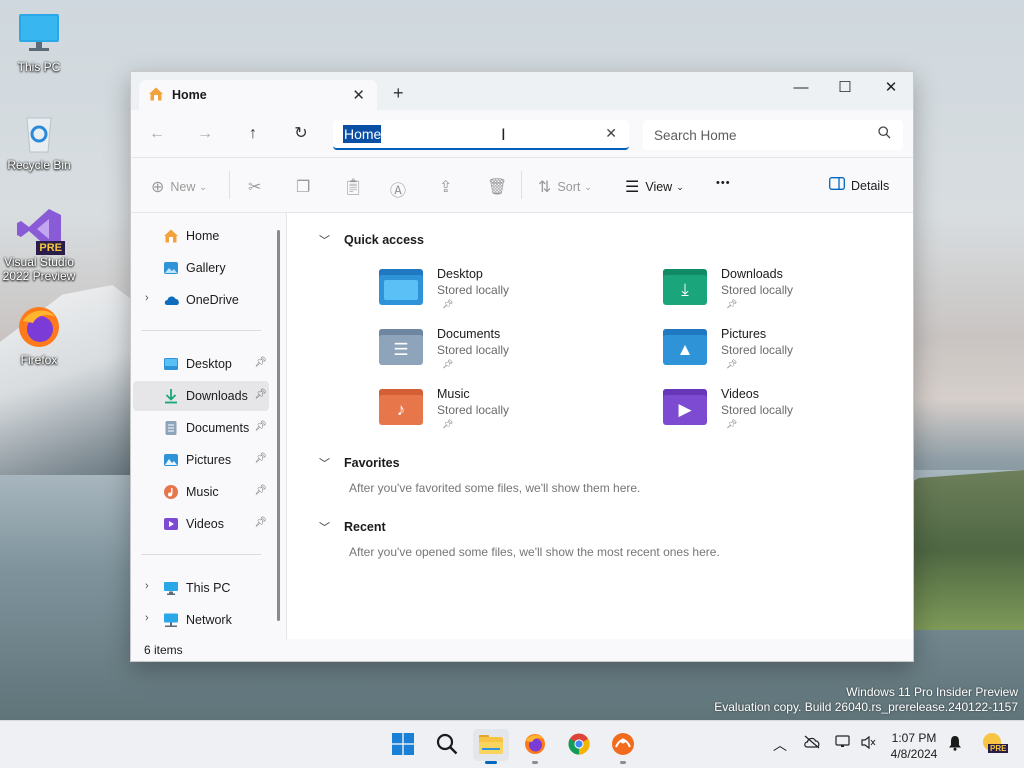 The height and width of the screenshot is (768, 1024). What do you see at coordinates (39, 42) in the screenshot?
I see `desktop-icon-this-pc: This PC` at bounding box center [39, 42].